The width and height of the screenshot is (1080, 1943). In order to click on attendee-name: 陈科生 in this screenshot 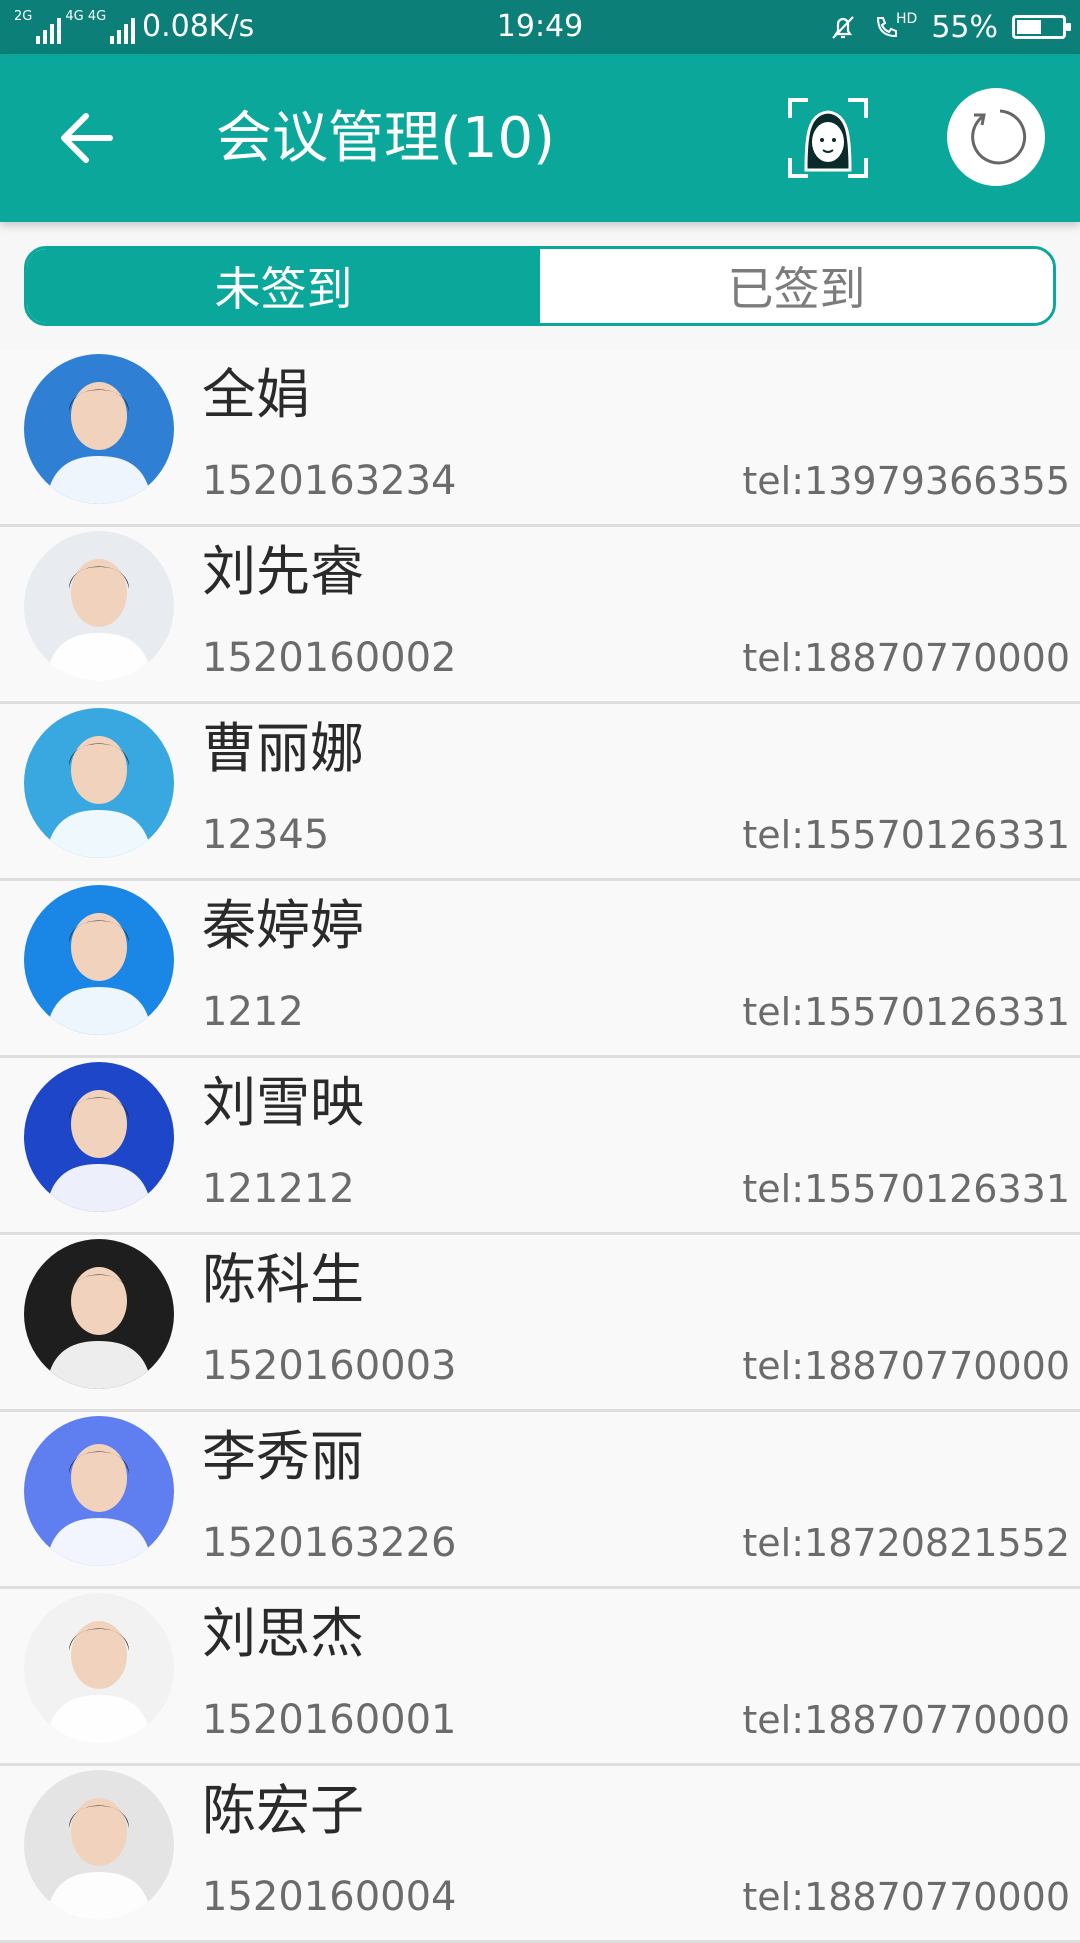, I will do `click(283, 1279)`.